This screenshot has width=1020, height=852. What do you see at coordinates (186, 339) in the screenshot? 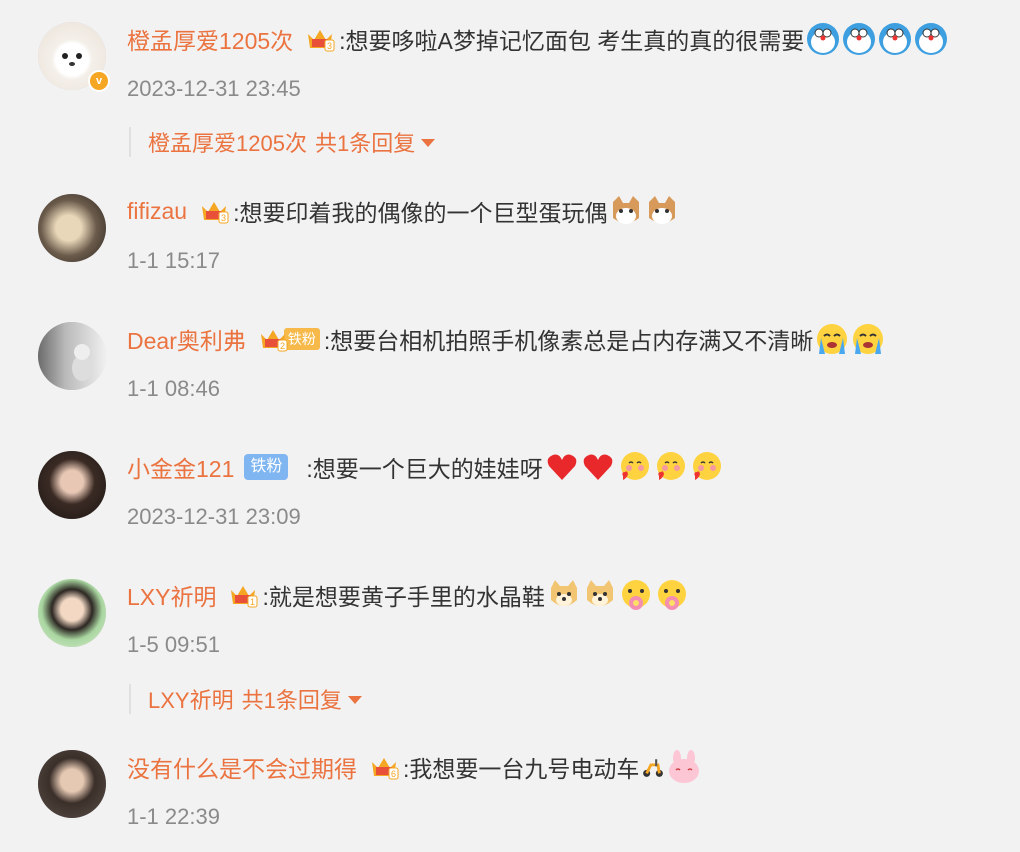
I see `username-link: Dear奥利弗` at bounding box center [186, 339].